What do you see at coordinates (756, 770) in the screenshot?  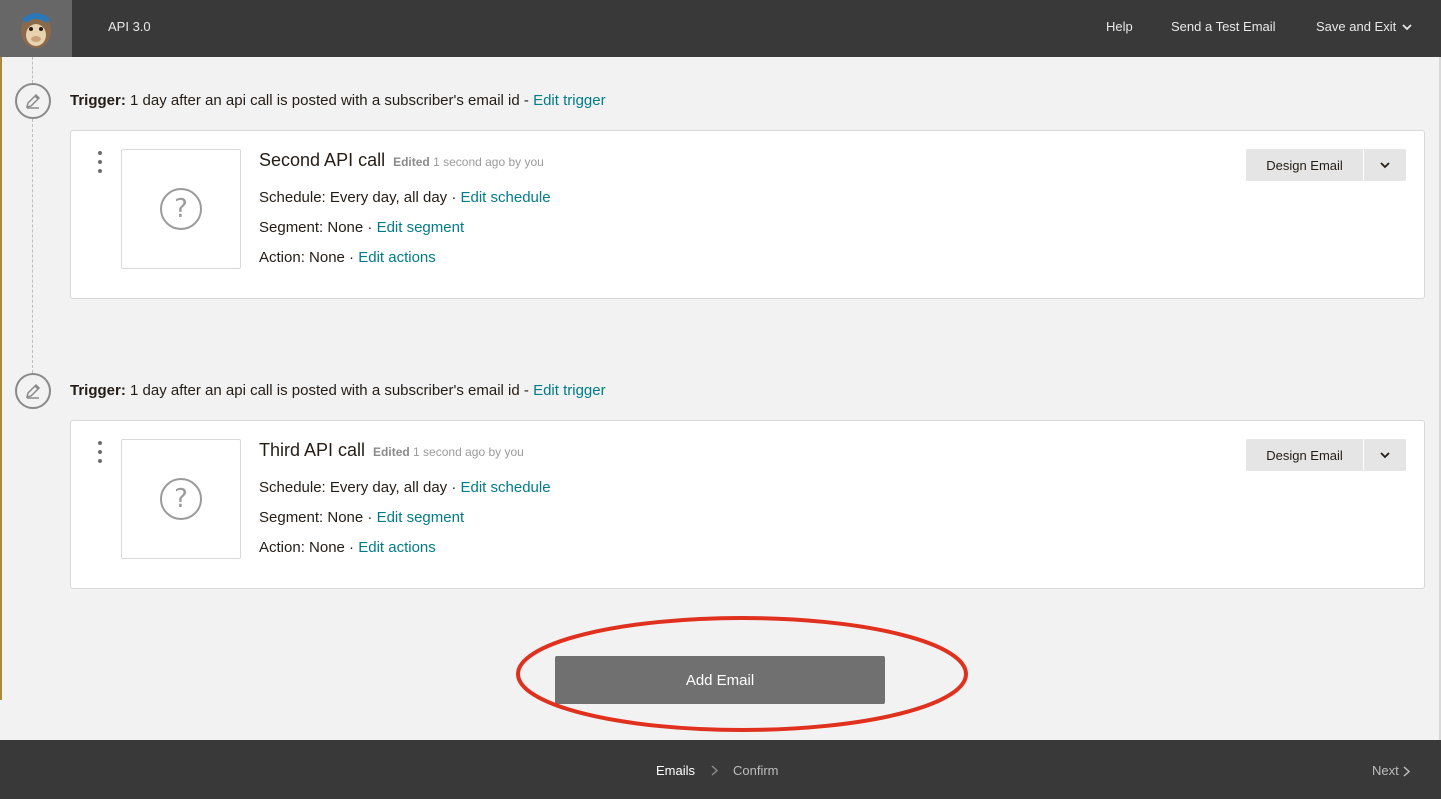 I see `step-confirm: Confirm` at bounding box center [756, 770].